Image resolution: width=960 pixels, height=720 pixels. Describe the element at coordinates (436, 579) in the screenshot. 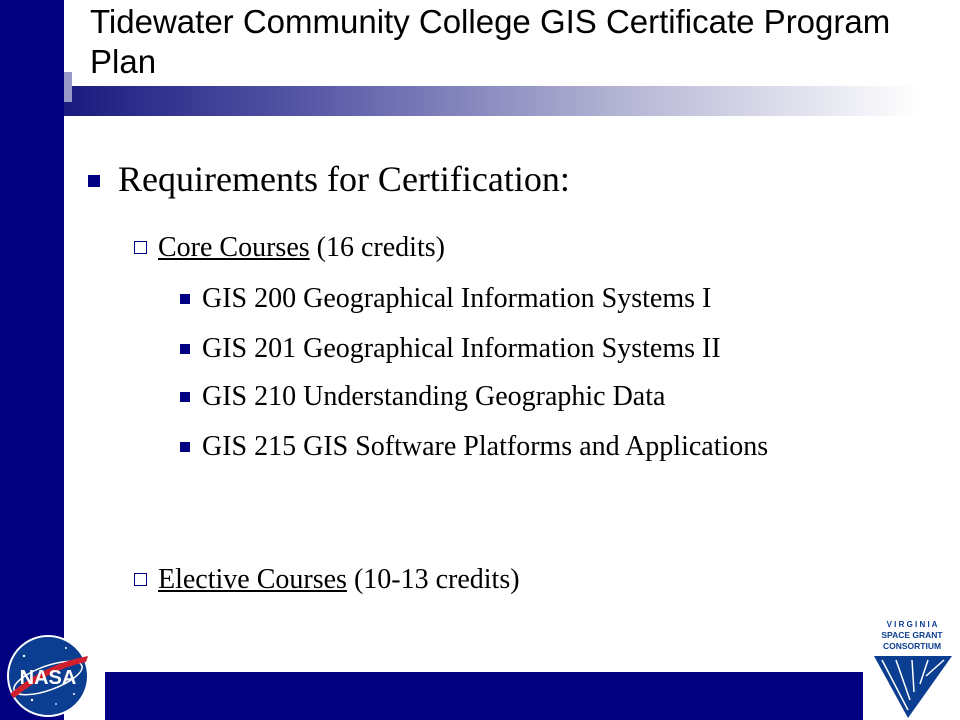

I see `elective-courses-credits: (10-13 credits)` at that location.